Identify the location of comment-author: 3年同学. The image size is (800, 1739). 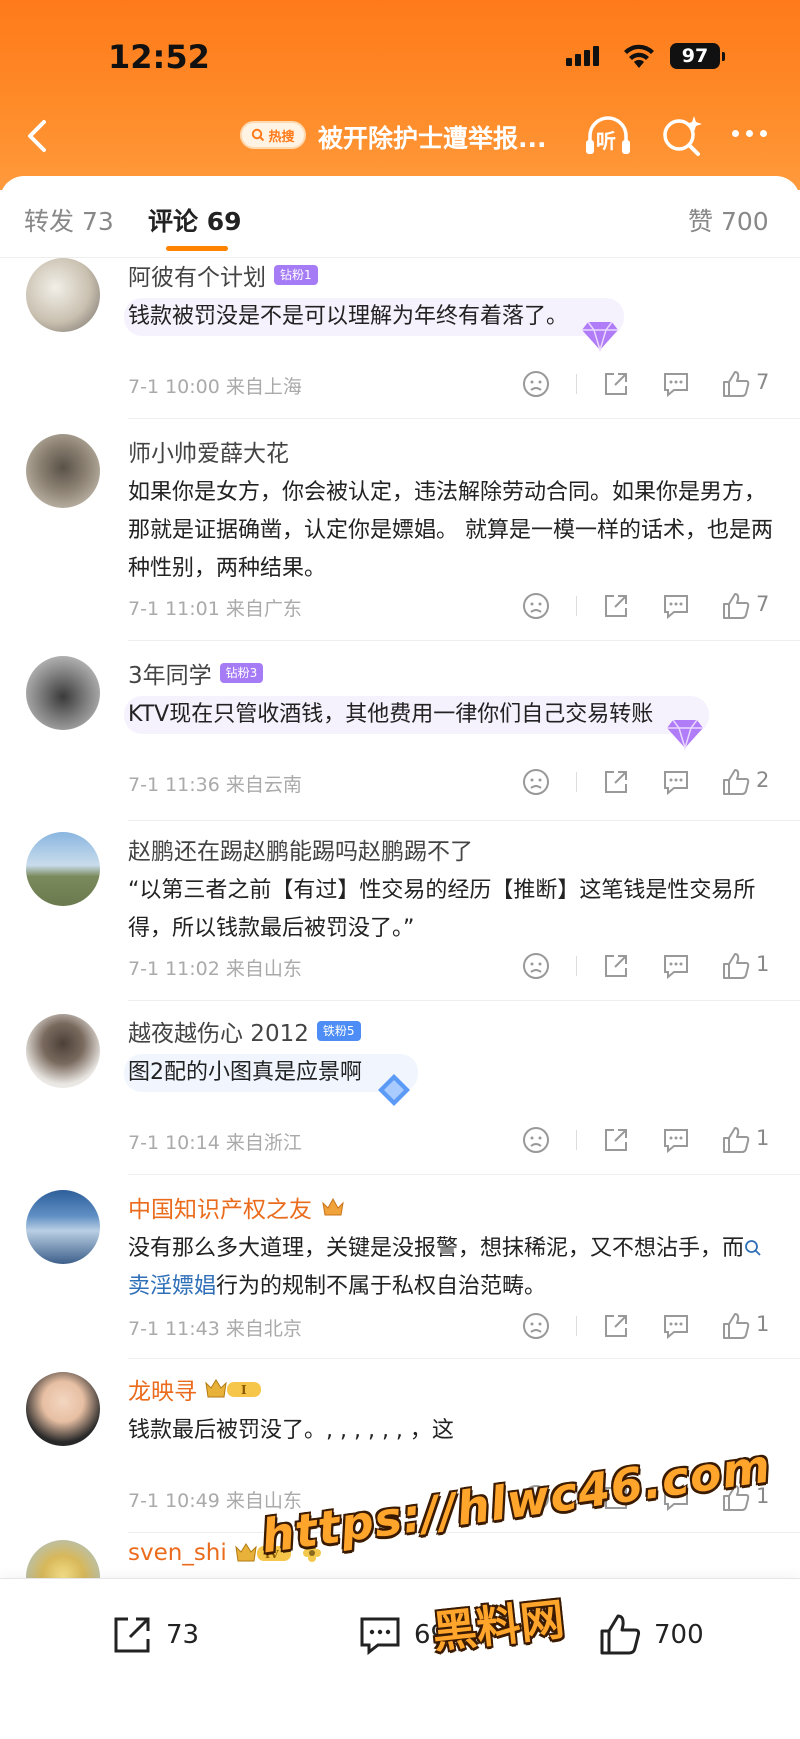
(170, 673).